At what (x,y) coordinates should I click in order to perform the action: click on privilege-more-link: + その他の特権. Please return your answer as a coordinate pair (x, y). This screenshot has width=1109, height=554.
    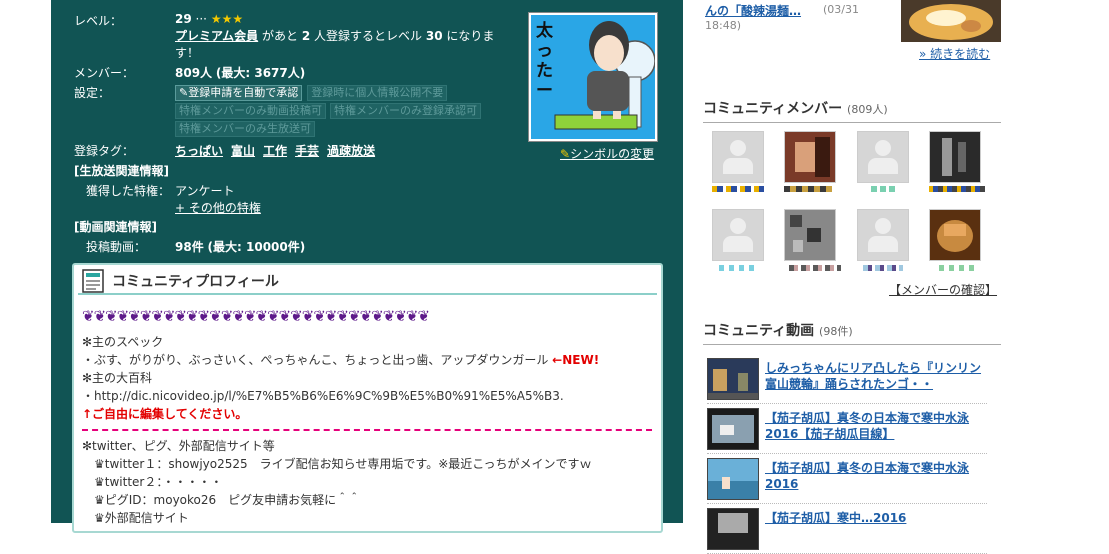
    Looking at the image, I should click on (218, 208).